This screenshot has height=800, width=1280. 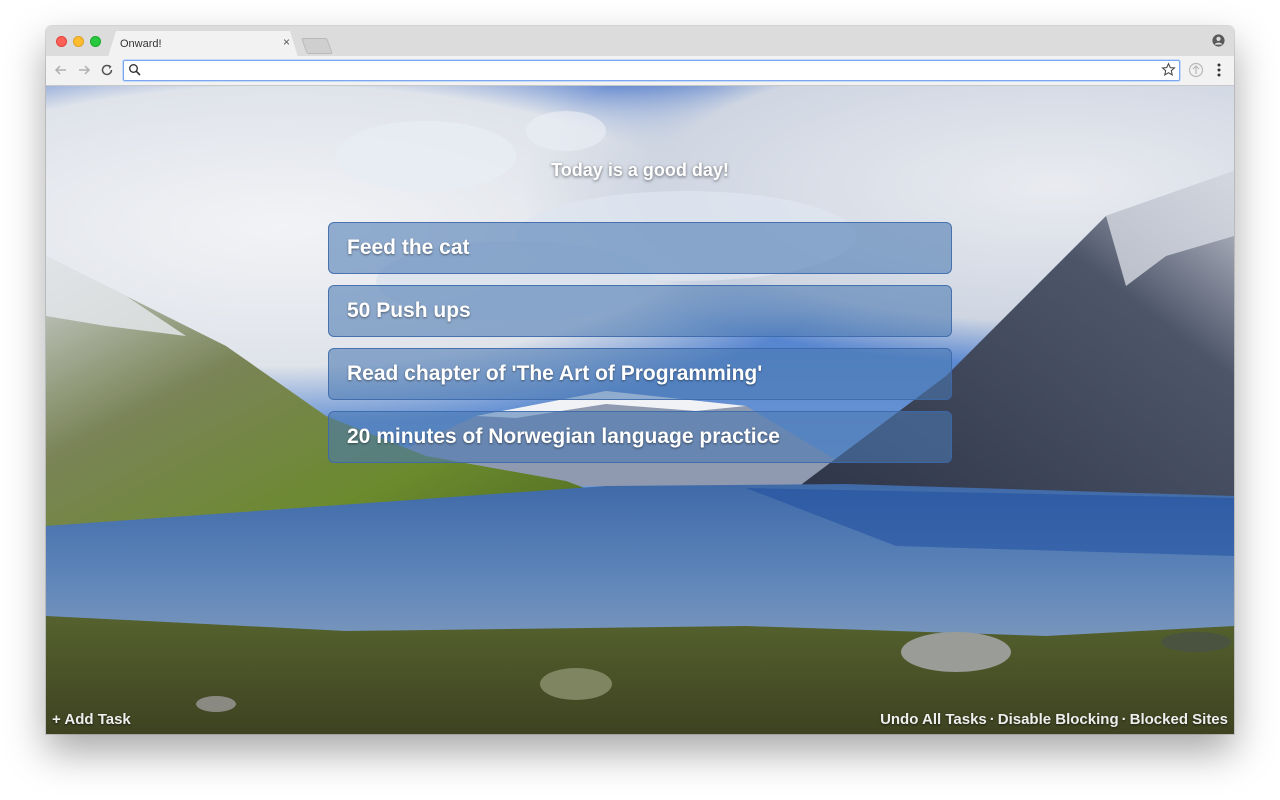 What do you see at coordinates (84, 70) in the screenshot?
I see `forward-arrow-icon` at bounding box center [84, 70].